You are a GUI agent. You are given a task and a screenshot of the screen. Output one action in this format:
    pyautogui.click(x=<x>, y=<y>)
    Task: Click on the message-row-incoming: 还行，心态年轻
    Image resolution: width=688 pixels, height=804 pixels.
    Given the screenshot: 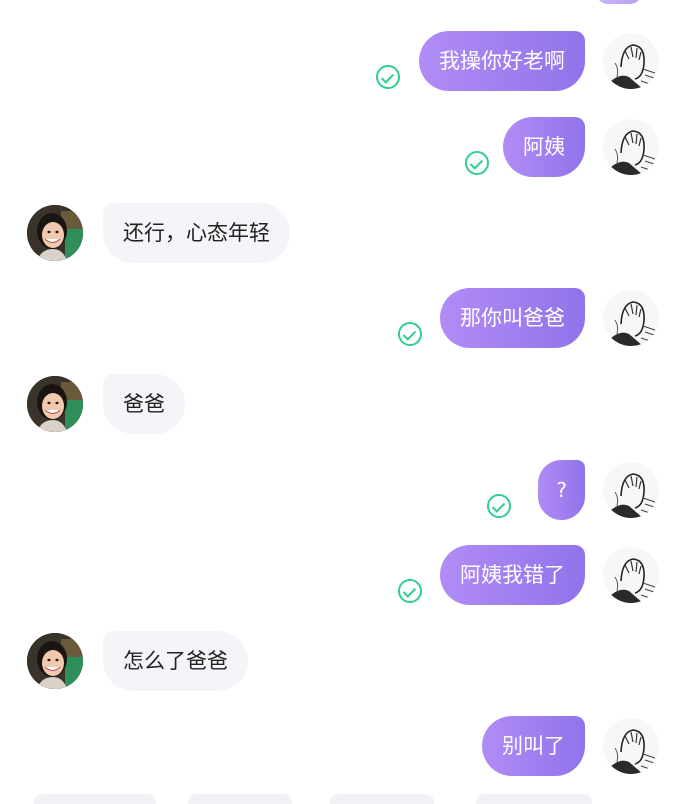 What is the action you would take?
    pyautogui.click(x=344, y=233)
    